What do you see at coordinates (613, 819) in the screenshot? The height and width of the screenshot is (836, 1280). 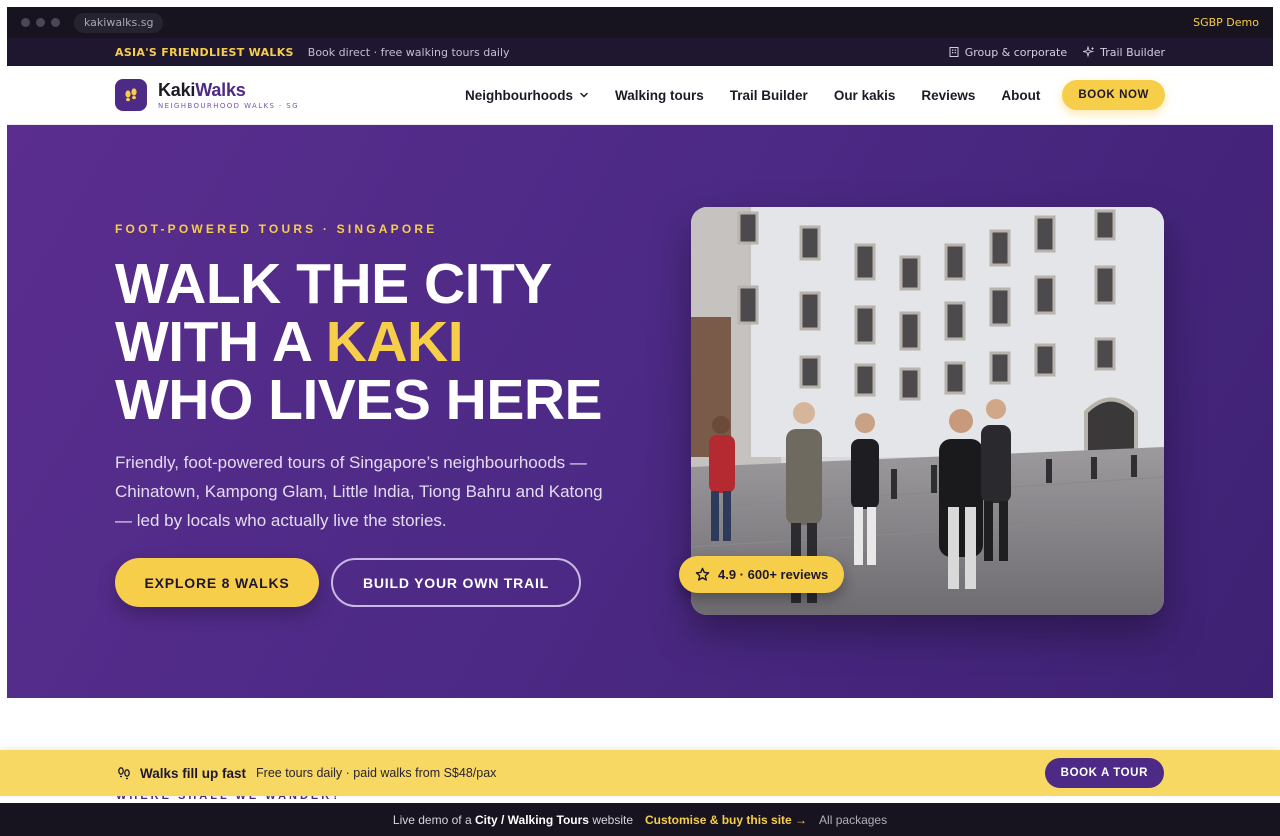 I see `demo-suffix: website` at bounding box center [613, 819].